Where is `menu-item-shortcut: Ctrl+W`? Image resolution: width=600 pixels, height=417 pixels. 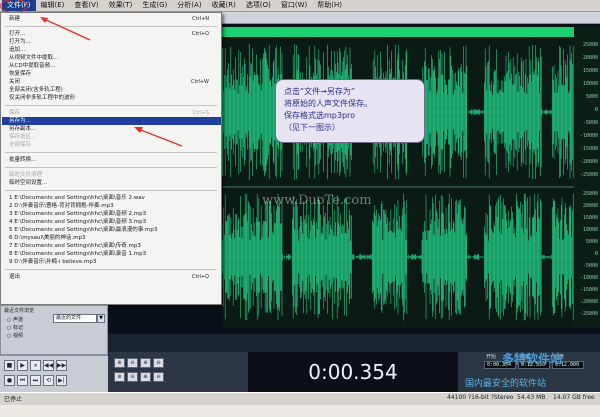 menu-item-shortcut: Ctrl+W is located at coordinates (199, 82).